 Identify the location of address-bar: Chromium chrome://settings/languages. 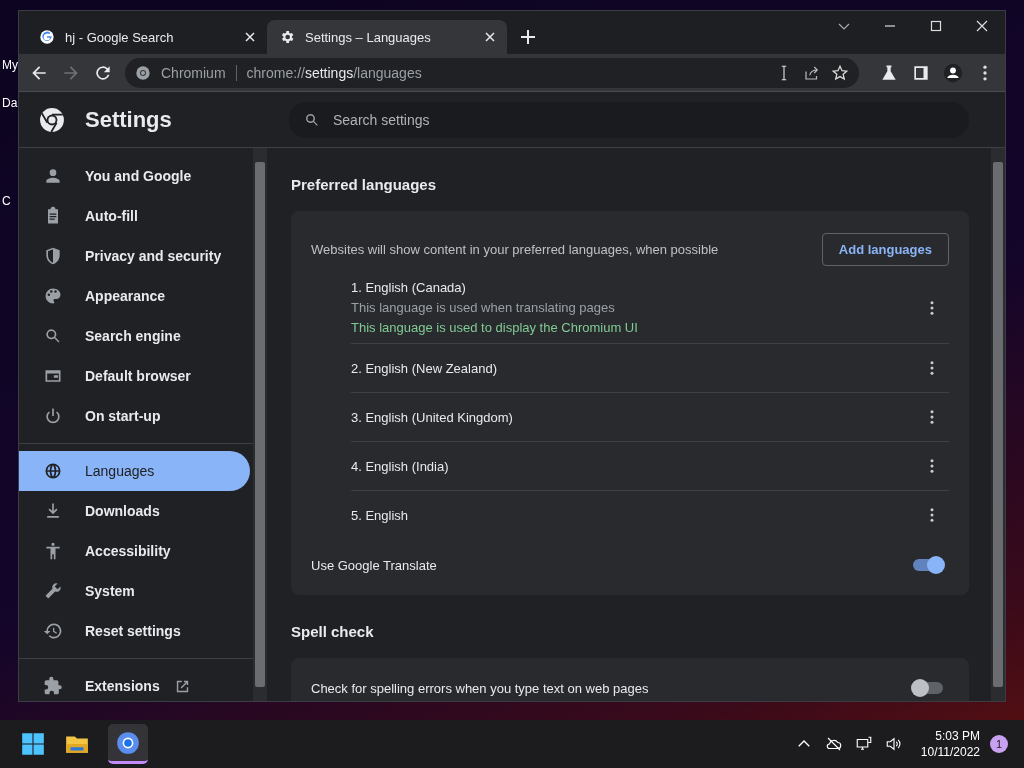
(492, 72).